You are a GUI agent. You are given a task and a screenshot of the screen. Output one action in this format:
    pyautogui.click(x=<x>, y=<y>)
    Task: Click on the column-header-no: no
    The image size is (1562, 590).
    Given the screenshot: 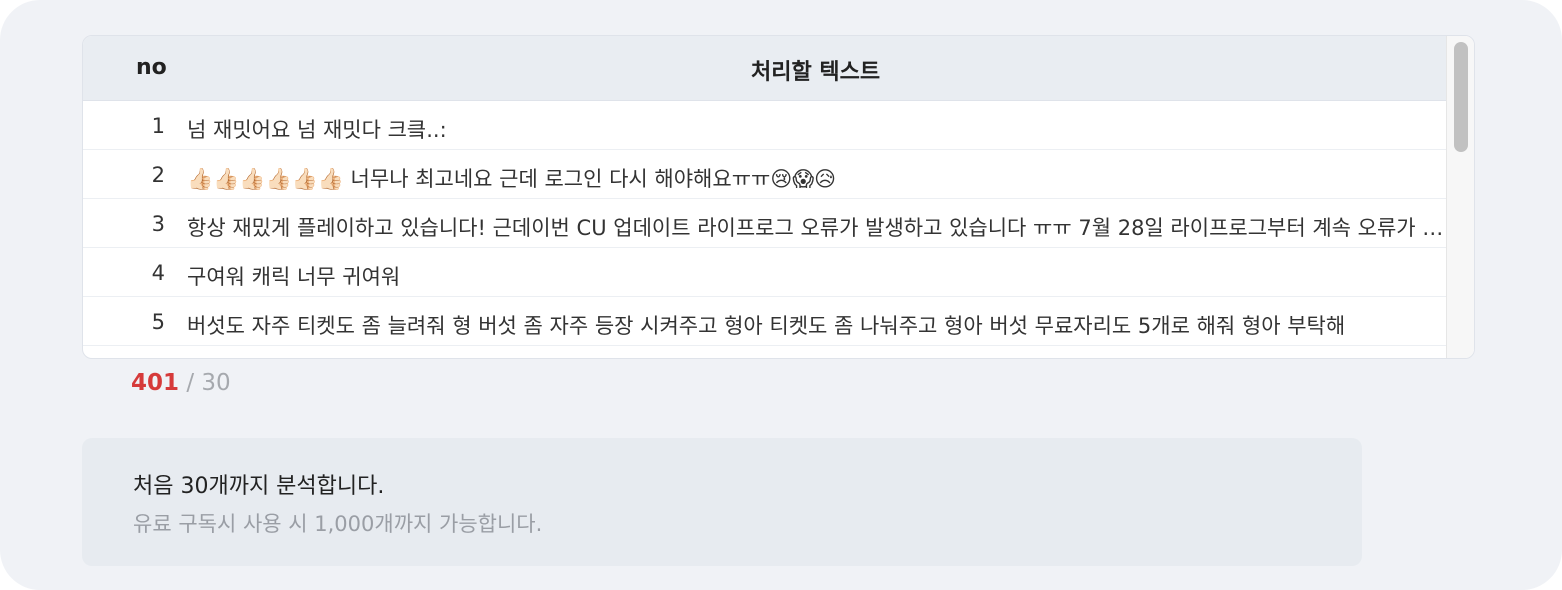 What is the action you would take?
    pyautogui.click(x=151, y=67)
    